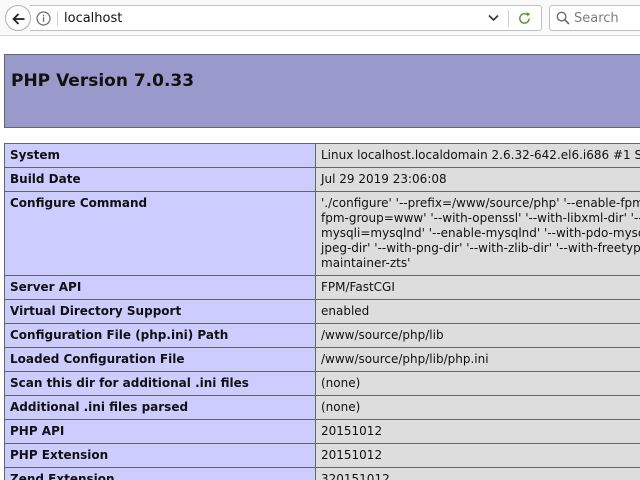 This screenshot has width=640, height=480. I want to click on row-value: enabled, so click(477, 311).